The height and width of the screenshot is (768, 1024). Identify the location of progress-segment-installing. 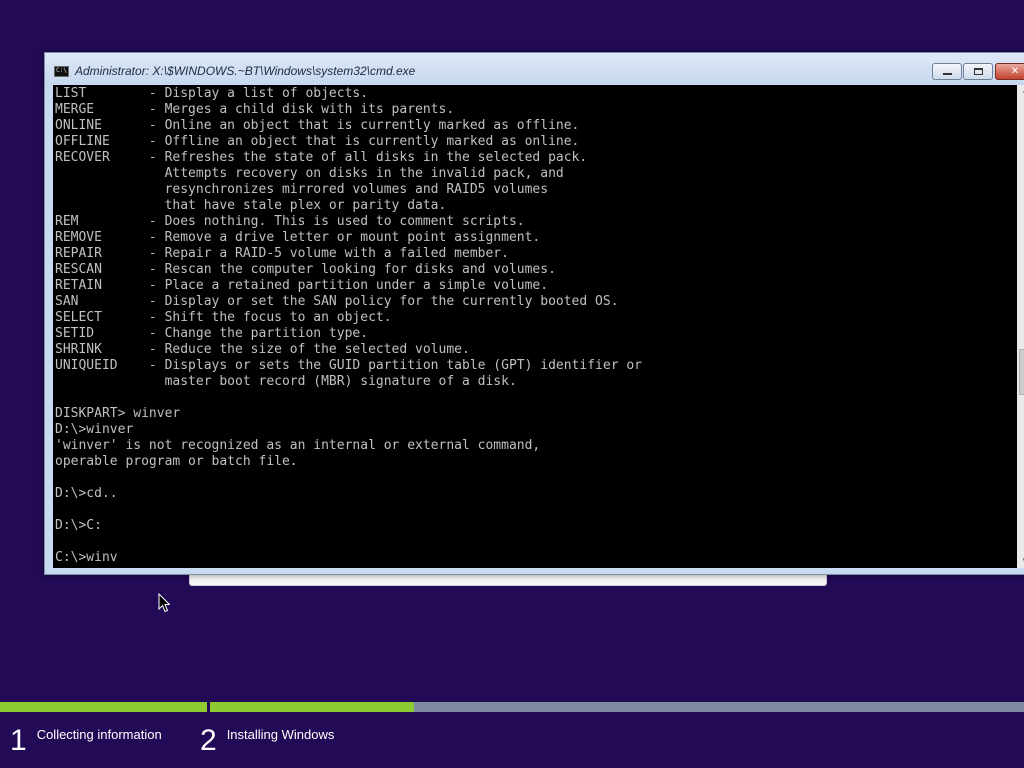
(617, 707).